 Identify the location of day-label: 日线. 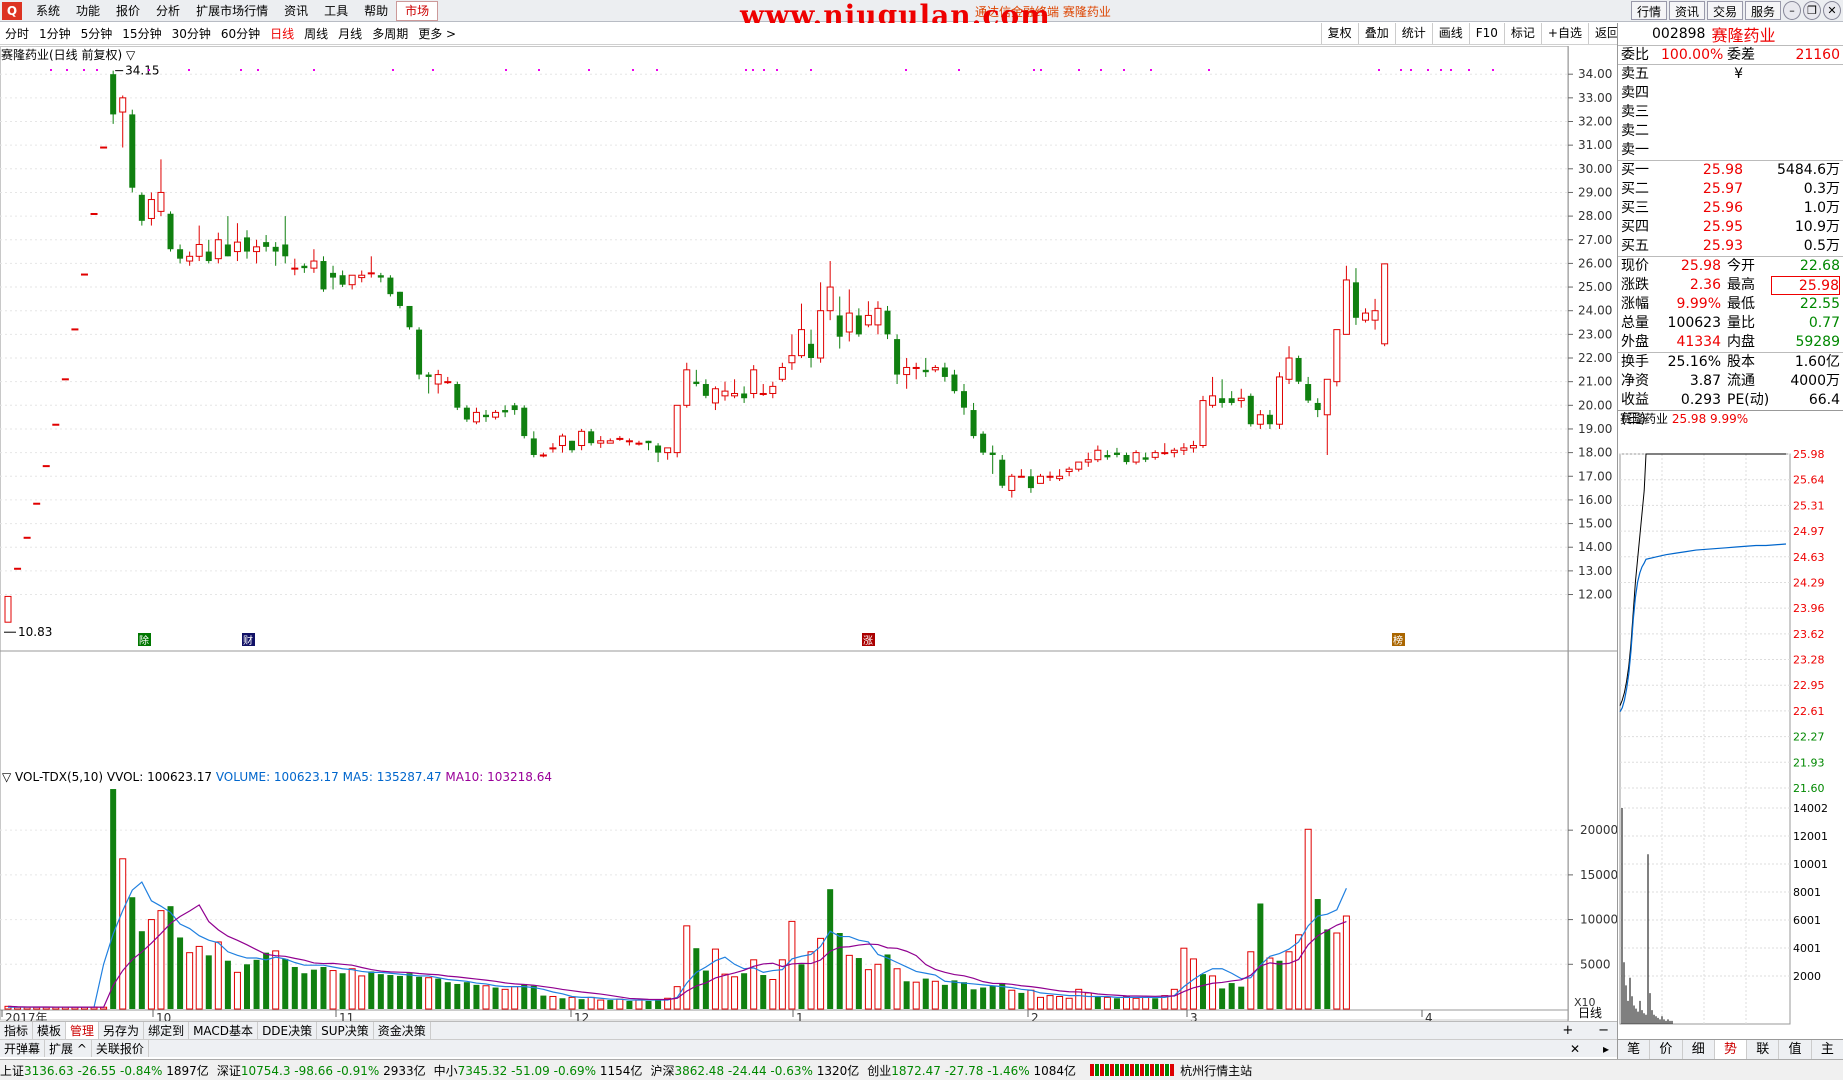
(1590, 1012).